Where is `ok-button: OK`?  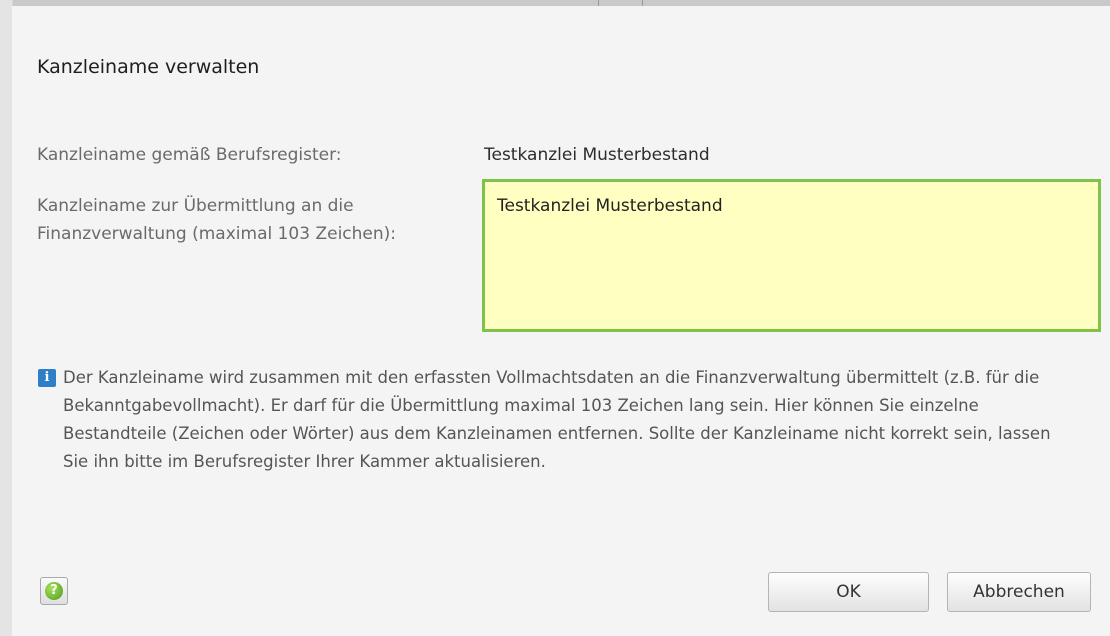
ok-button: OK is located at coordinates (848, 592).